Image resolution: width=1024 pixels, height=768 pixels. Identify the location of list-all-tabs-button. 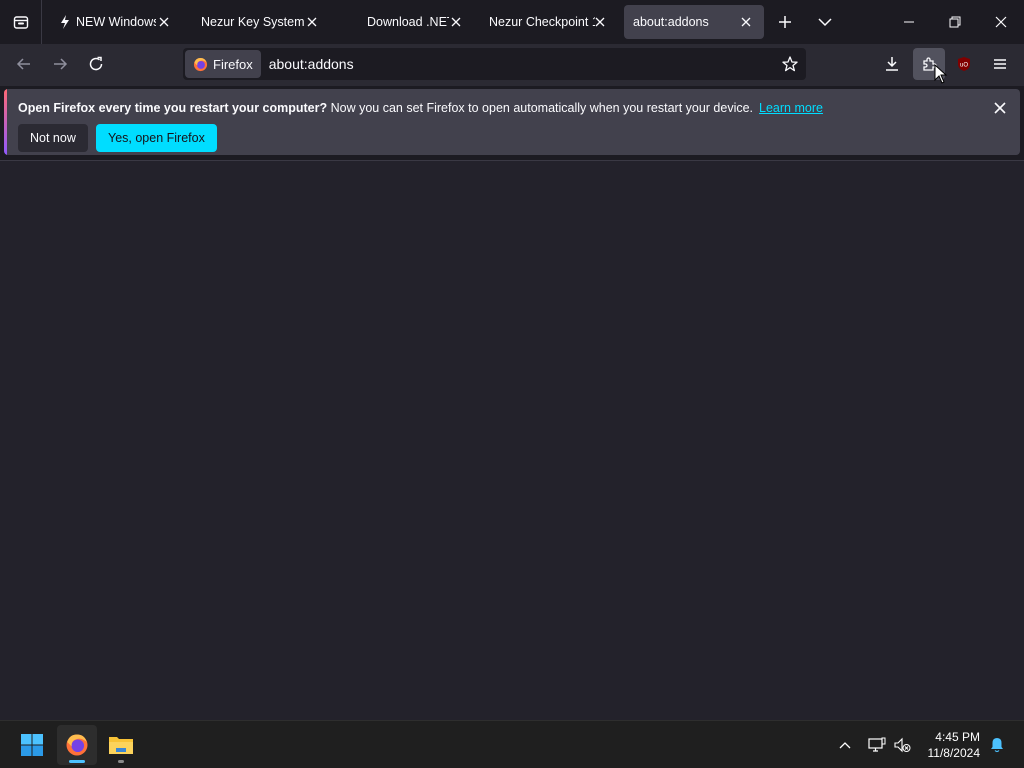
(825, 22).